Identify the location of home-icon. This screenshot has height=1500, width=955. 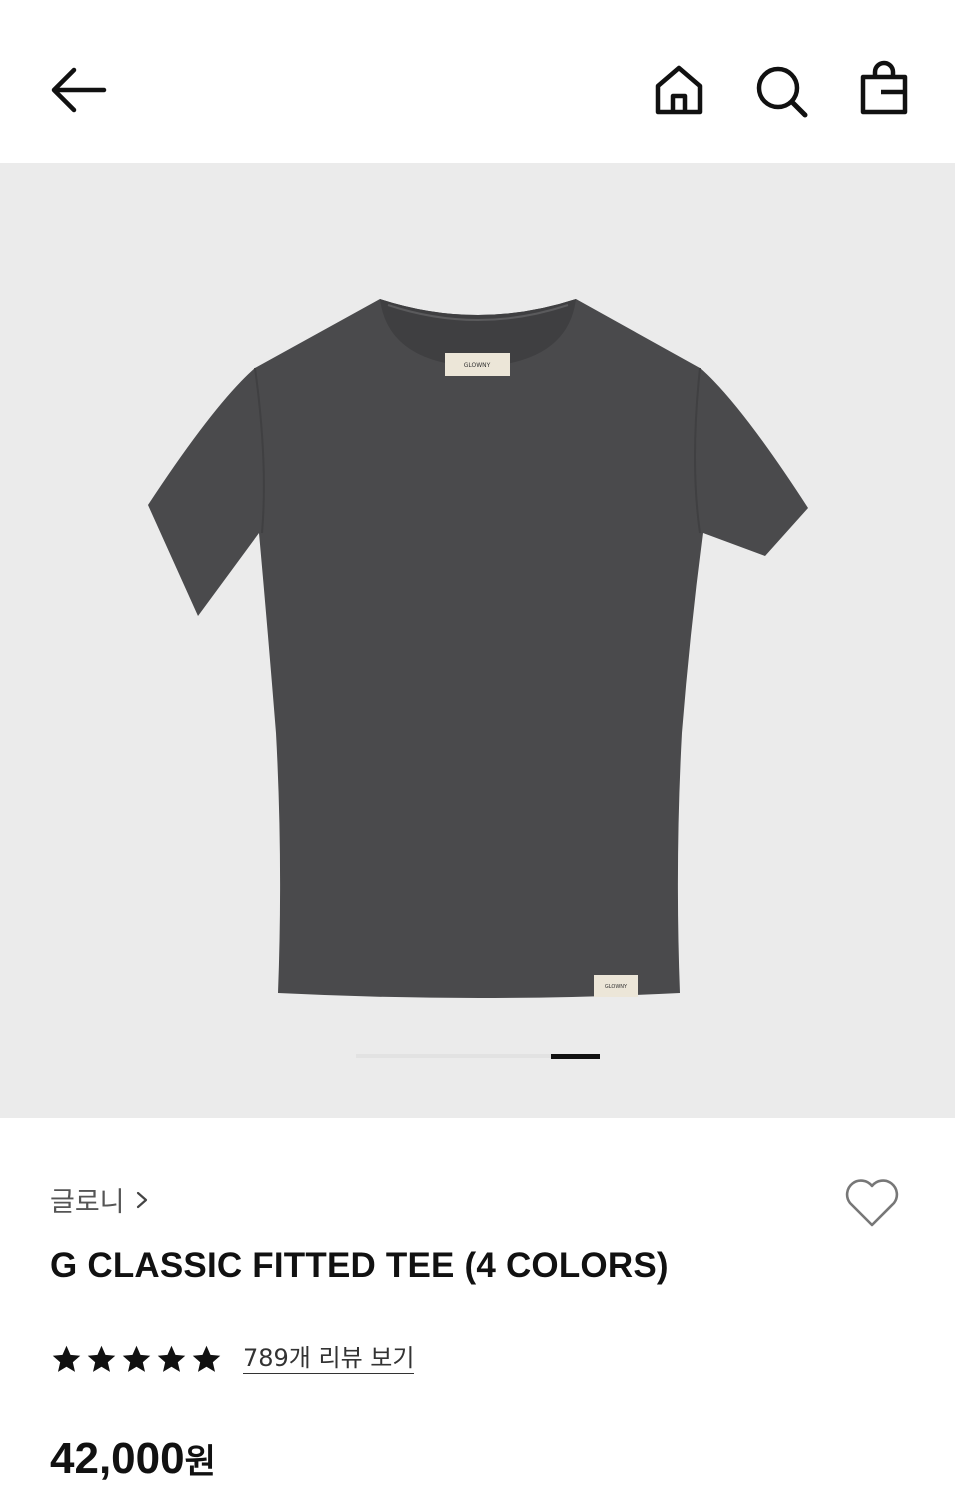
(679, 90).